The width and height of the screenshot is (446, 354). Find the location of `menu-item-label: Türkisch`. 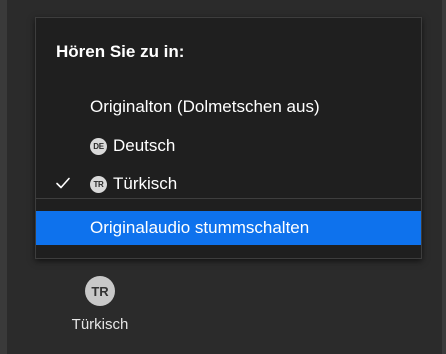

menu-item-label: Türkisch is located at coordinates (145, 183).